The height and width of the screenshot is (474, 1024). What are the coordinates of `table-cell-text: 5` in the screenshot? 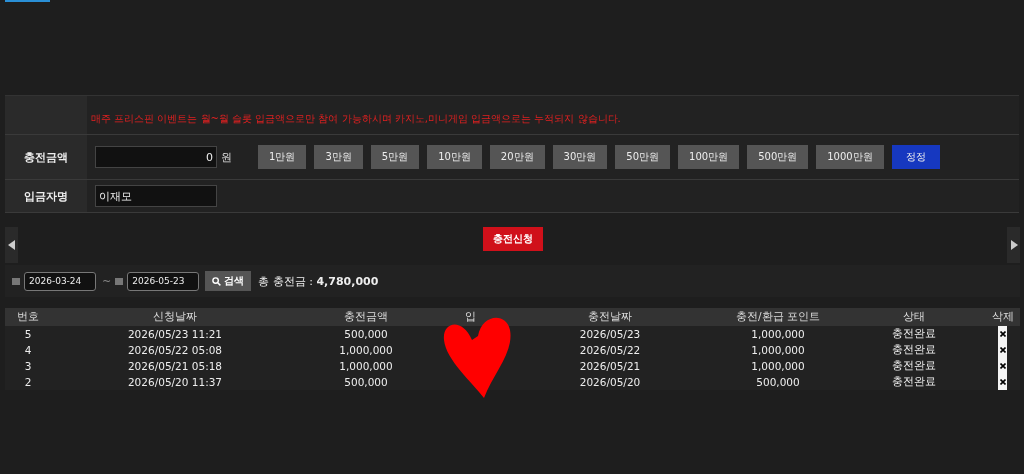 It's located at (28, 334).